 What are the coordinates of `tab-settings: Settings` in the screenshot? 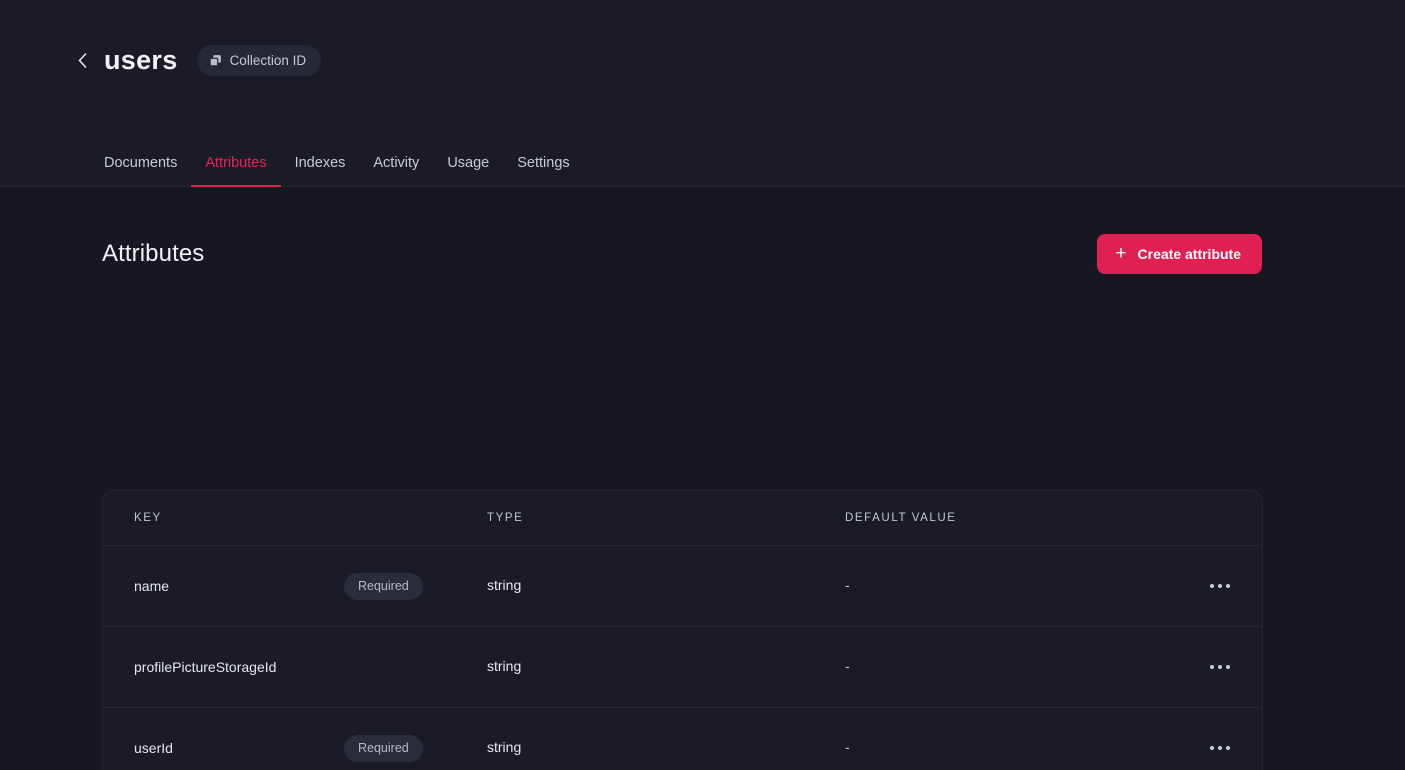 It's located at (543, 171).